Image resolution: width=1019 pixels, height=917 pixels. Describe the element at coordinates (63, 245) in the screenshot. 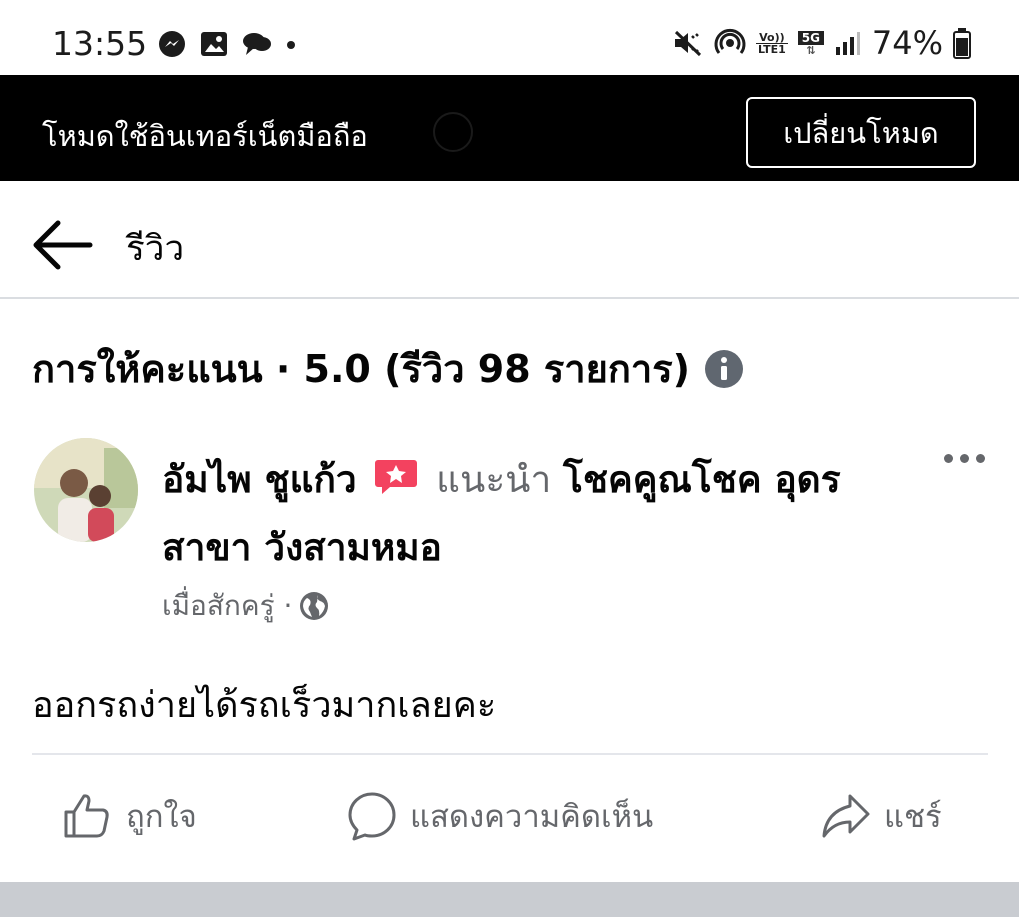

I see `back-arrow-icon` at that location.